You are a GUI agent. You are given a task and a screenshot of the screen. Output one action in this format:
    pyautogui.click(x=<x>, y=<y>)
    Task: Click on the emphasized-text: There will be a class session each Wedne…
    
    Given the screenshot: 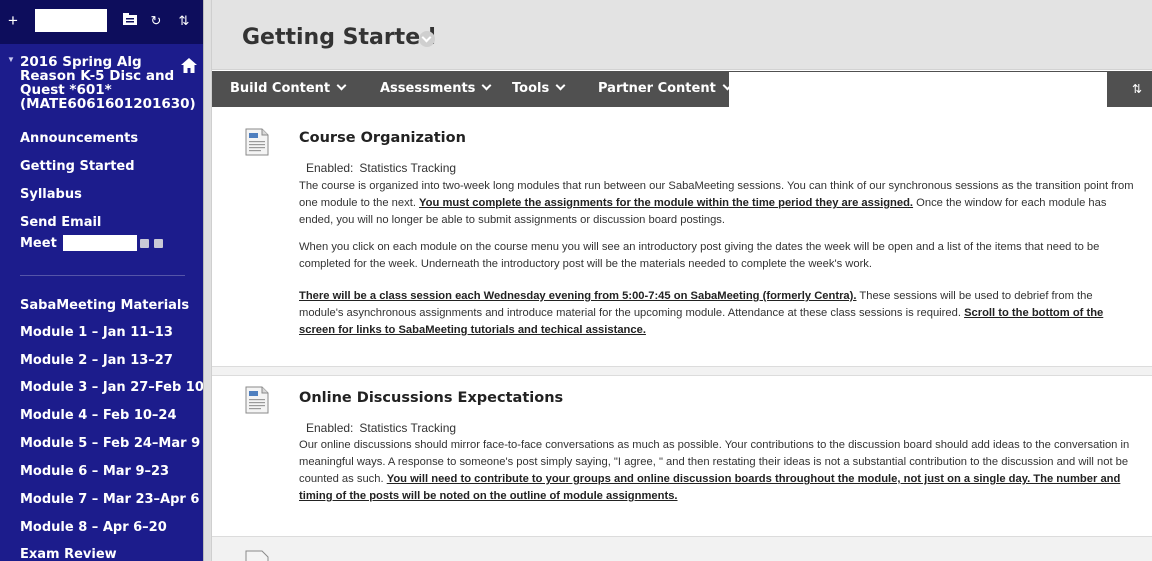 What is the action you would take?
    pyautogui.click(x=578, y=296)
    